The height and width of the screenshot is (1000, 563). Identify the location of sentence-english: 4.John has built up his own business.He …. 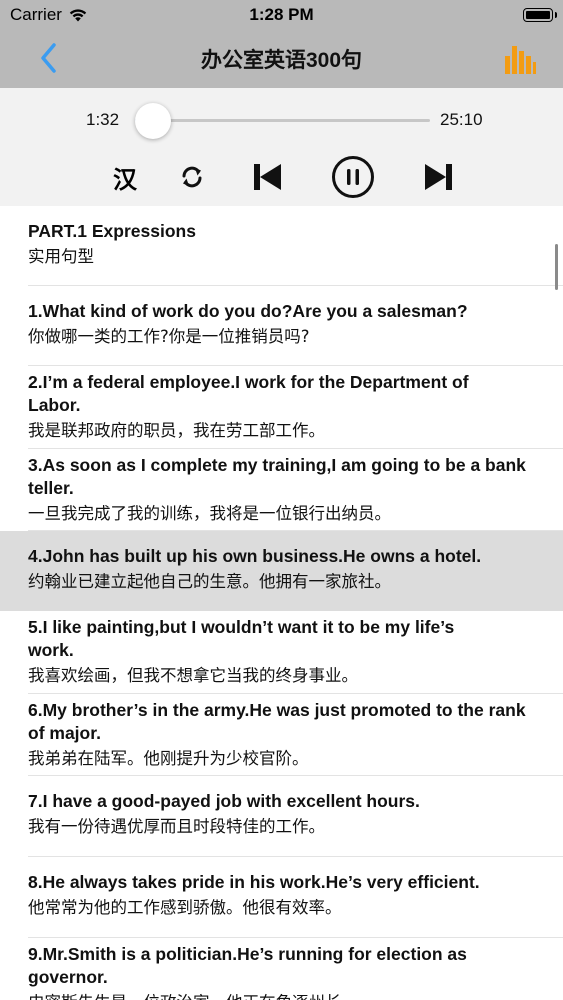
(255, 556).